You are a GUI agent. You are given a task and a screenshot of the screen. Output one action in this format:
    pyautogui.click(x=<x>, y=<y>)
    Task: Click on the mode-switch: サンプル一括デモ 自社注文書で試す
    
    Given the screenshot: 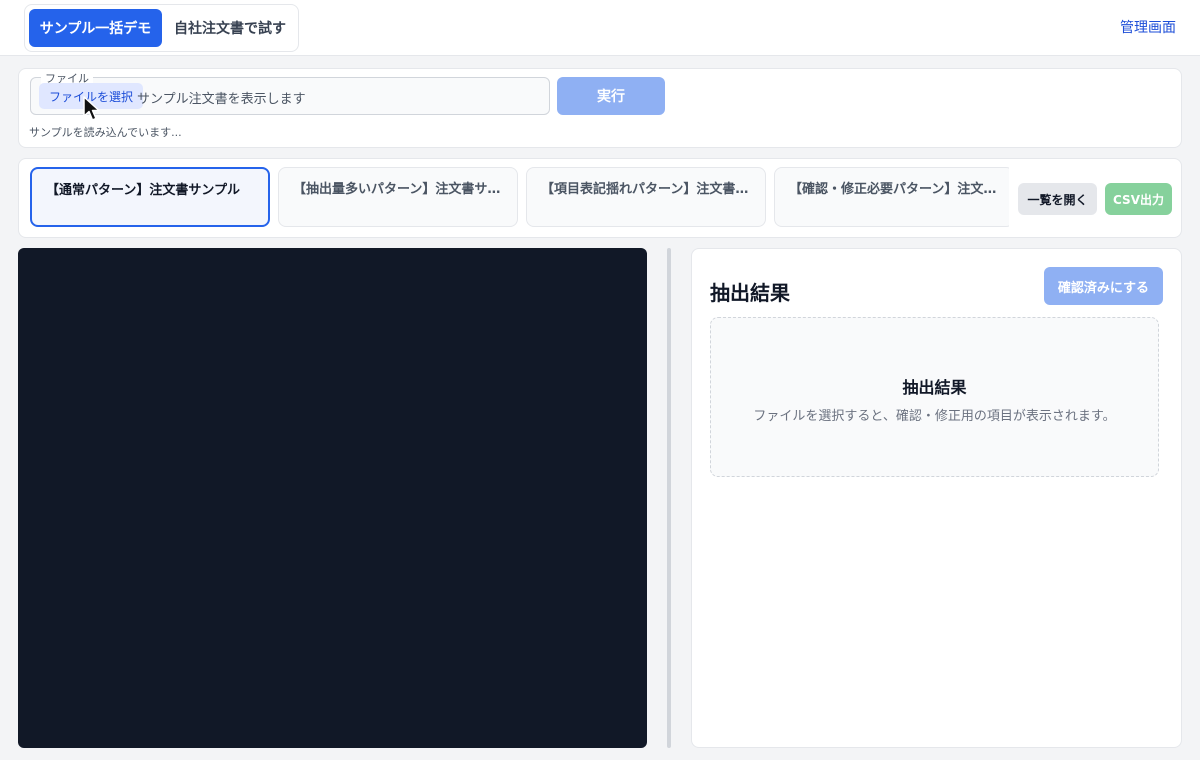 What is the action you would take?
    pyautogui.click(x=161, y=28)
    